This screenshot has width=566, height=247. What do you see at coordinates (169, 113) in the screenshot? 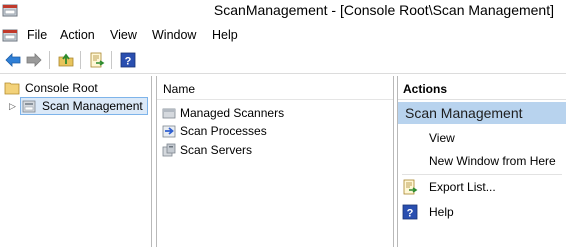
I see `scanner-icon` at bounding box center [169, 113].